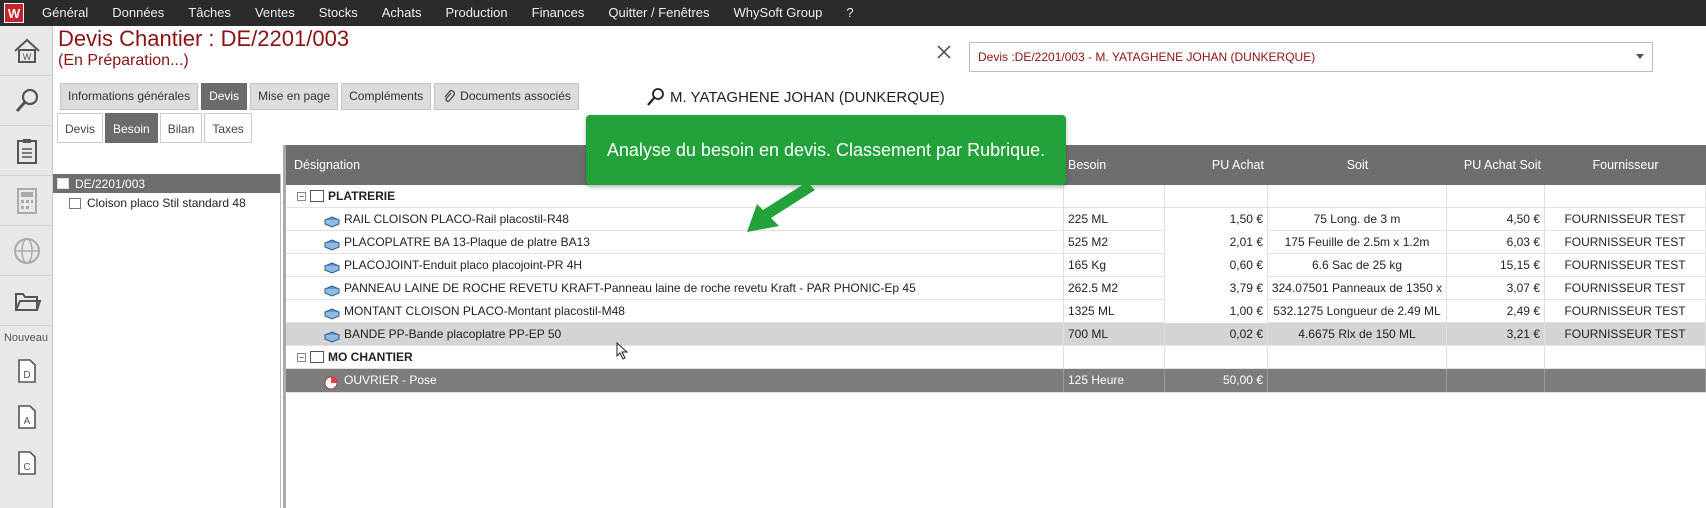  What do you see at coordinates (275, 13) in the screenshot?
I see `menu-ventes: Ventes` at bounding box center [275, 13].